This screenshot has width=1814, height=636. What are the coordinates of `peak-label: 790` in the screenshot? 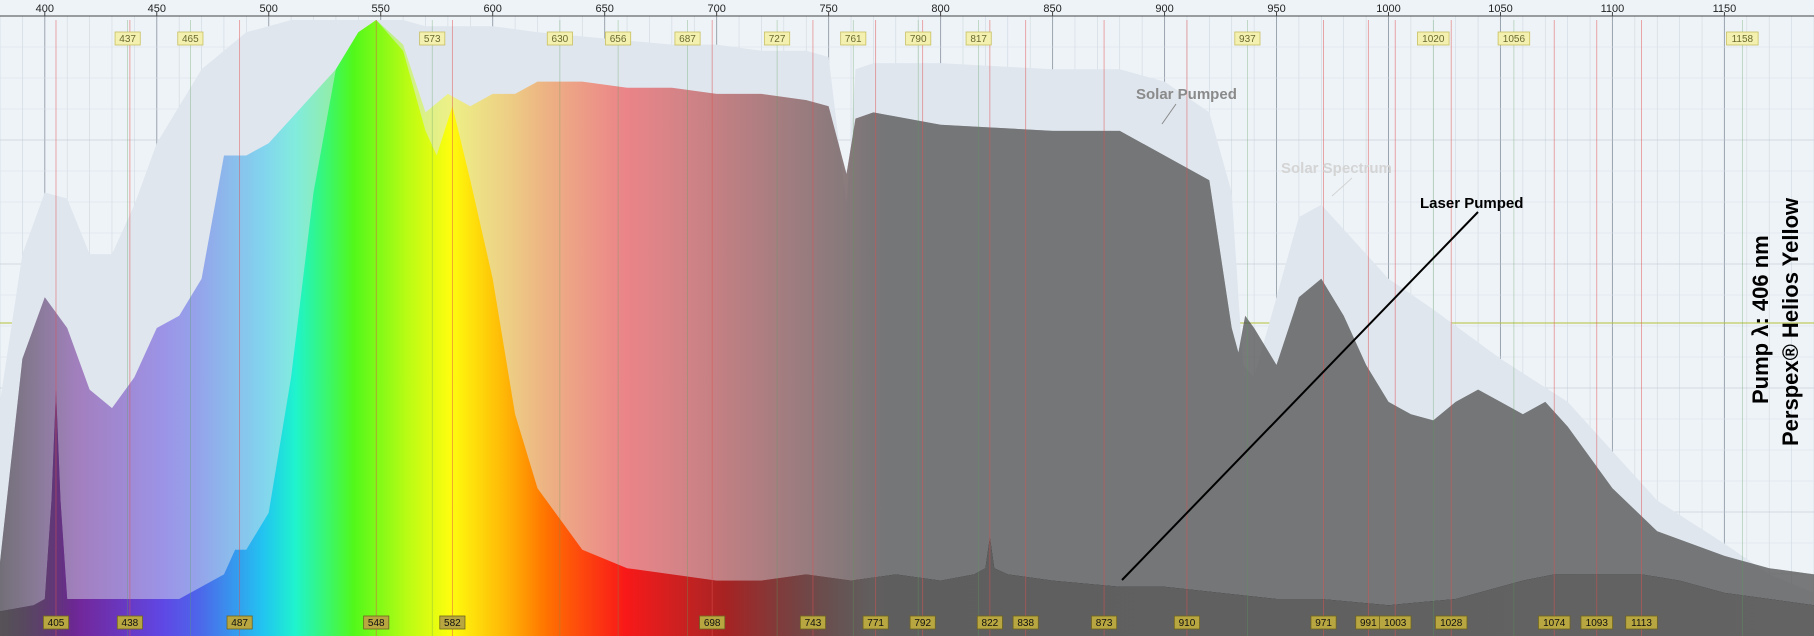 It's located at (918, 39).